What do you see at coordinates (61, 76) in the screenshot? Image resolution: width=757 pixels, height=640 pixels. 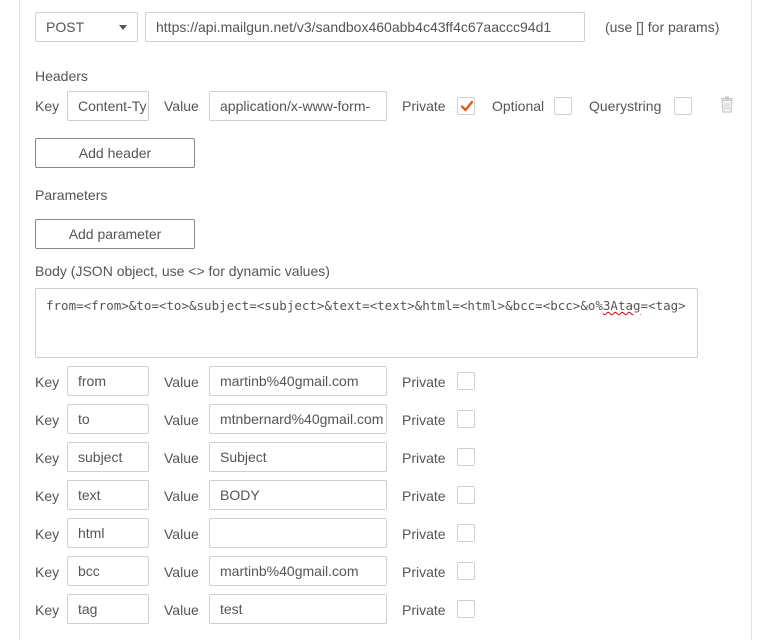 I see `headers-title: Headers` at bounding box center [61, 76].